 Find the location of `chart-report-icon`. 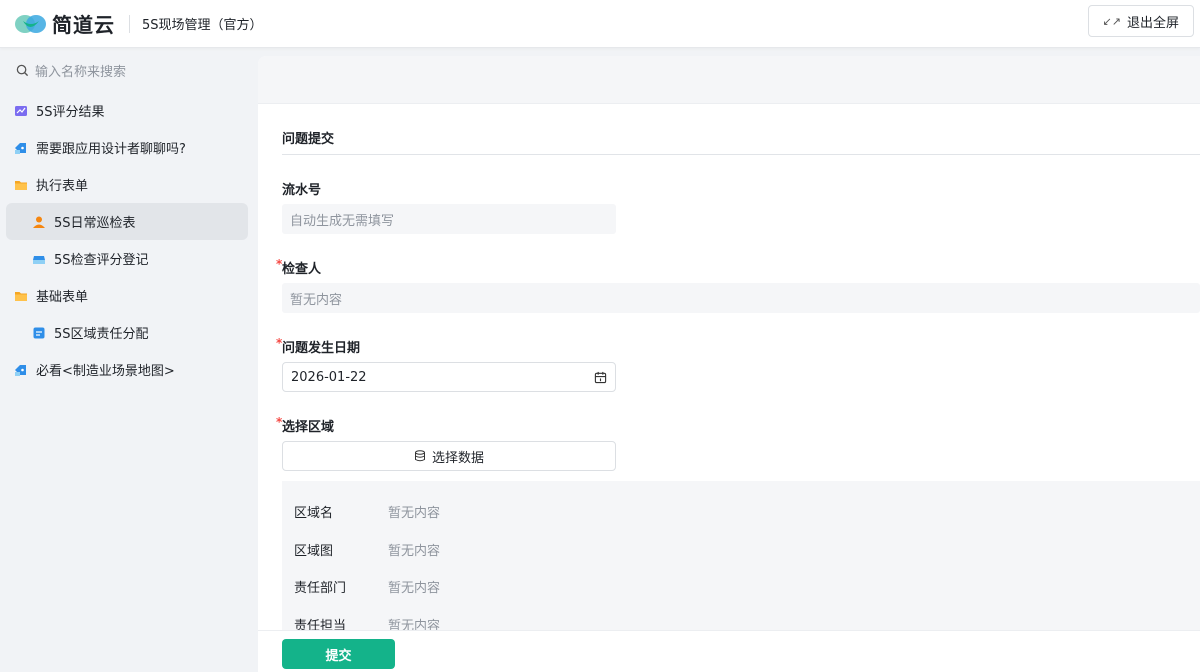

chart-report-icon is located at coordinates (21, 111).